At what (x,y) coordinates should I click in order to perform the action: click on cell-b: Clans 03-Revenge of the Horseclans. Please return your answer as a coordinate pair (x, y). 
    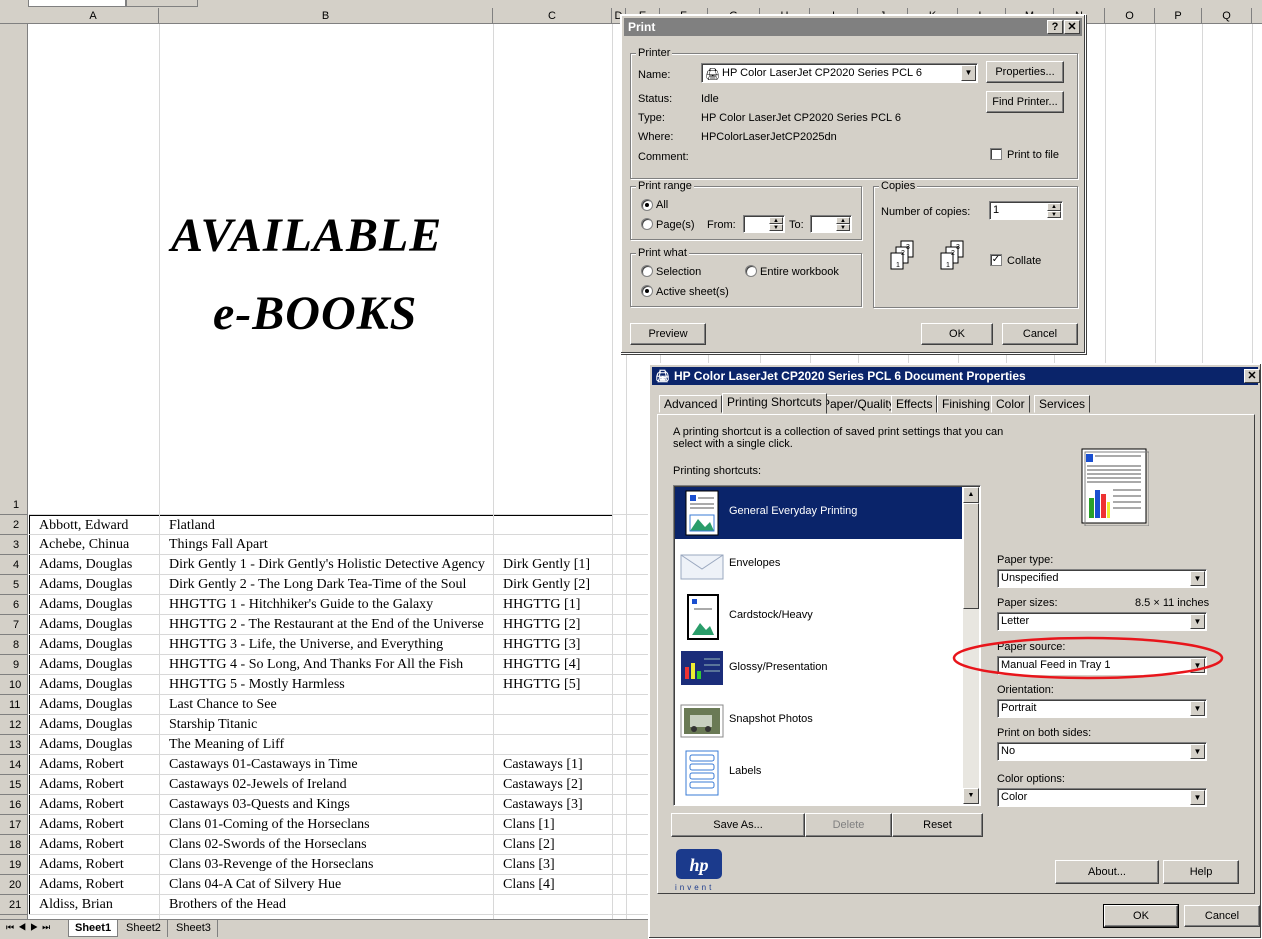
    Looking at the image, I should click on (327, 865).